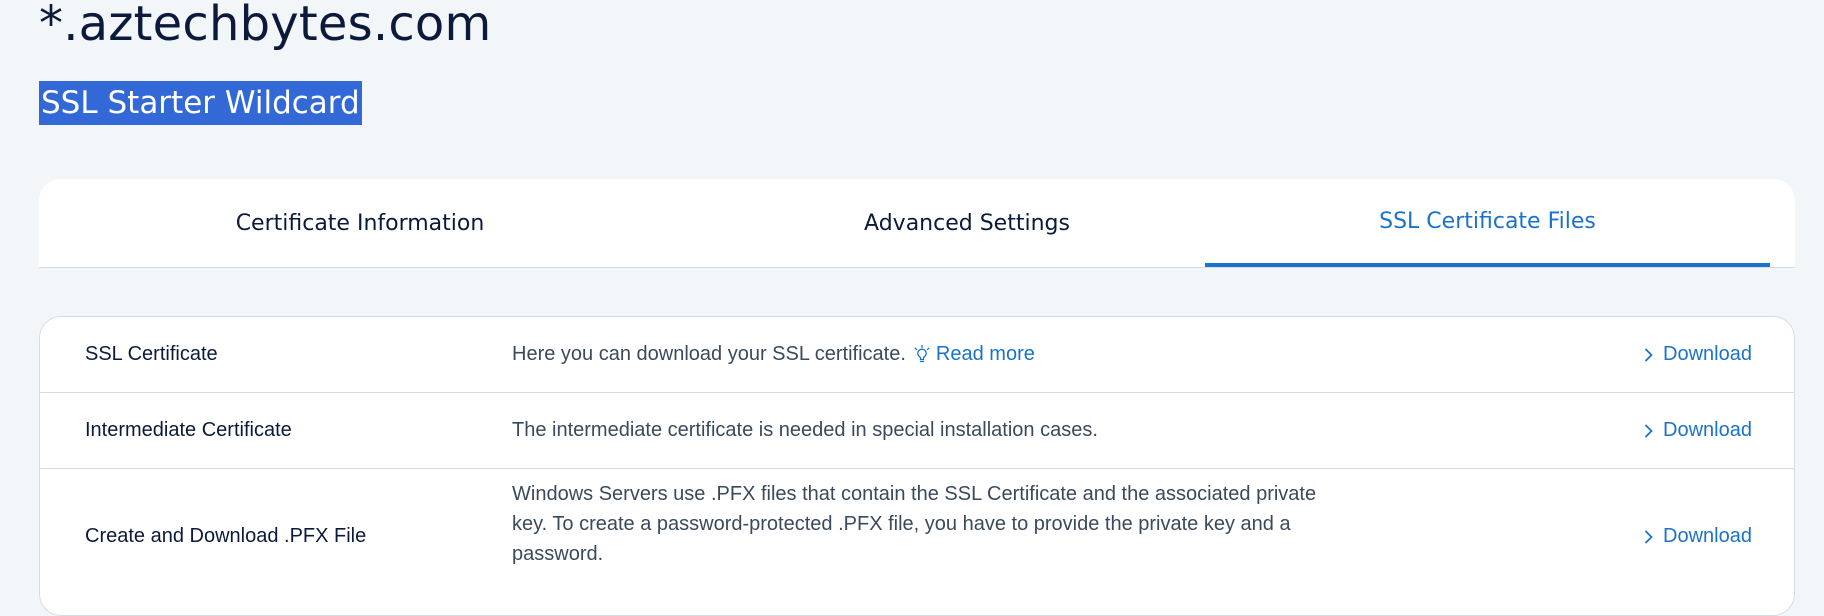  I want to click on domain-title: *.aztechbytes.com, so click(265, 26).